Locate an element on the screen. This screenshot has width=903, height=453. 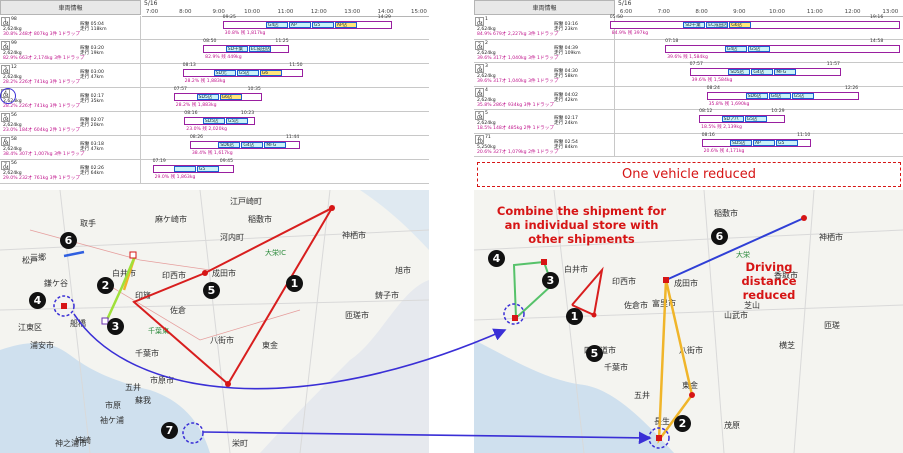
delivery-stop: AP店 is located at coordinates (345, 25).